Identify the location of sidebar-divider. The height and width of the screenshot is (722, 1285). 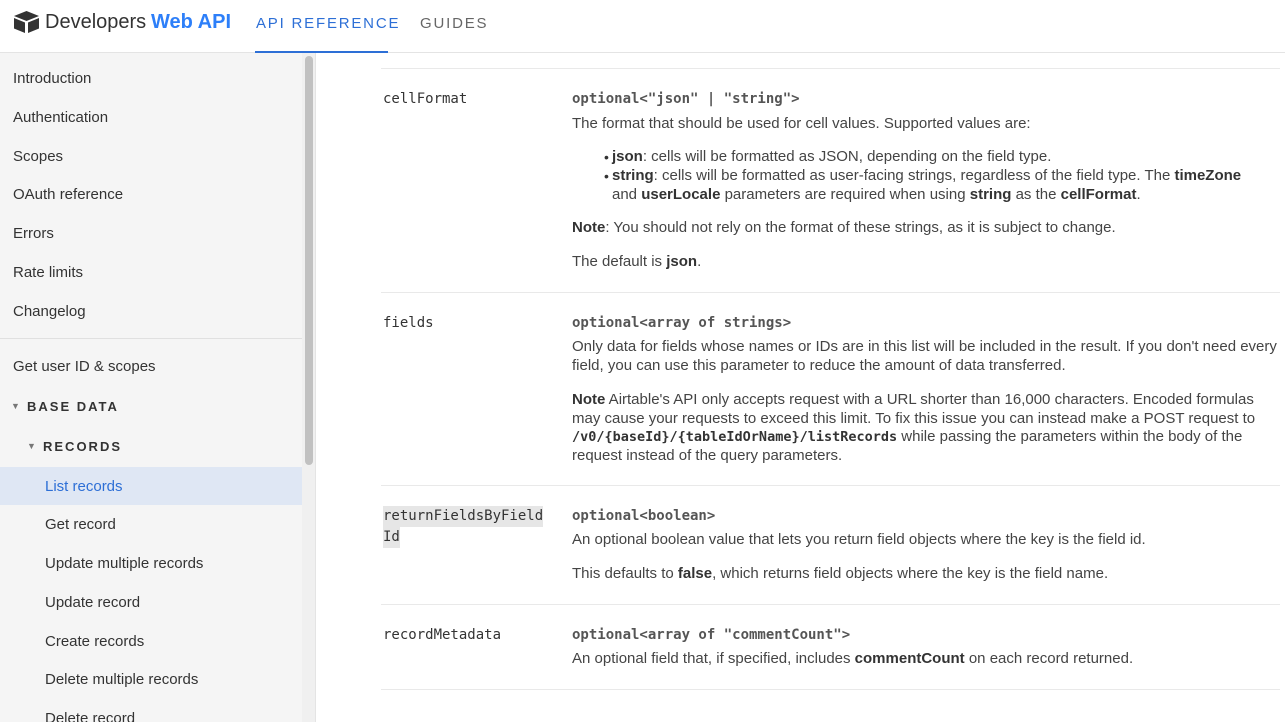
(151, 338).